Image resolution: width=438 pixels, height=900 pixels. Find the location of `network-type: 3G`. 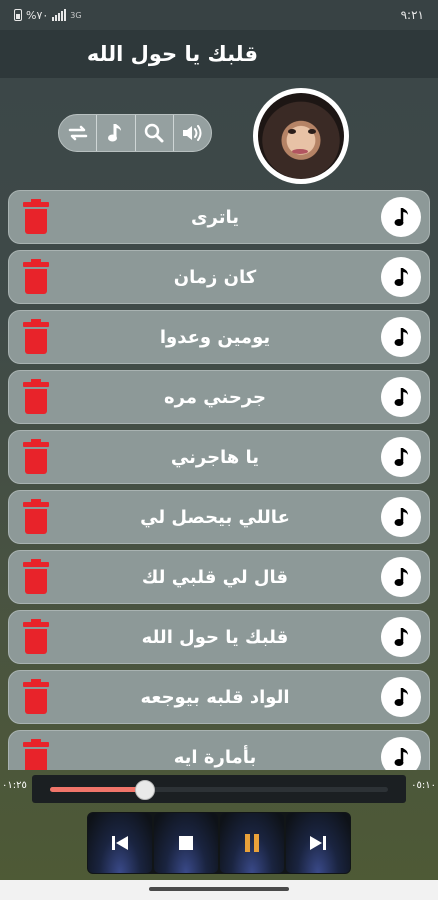

network-type: 3G is located at coordinates (76, 15).